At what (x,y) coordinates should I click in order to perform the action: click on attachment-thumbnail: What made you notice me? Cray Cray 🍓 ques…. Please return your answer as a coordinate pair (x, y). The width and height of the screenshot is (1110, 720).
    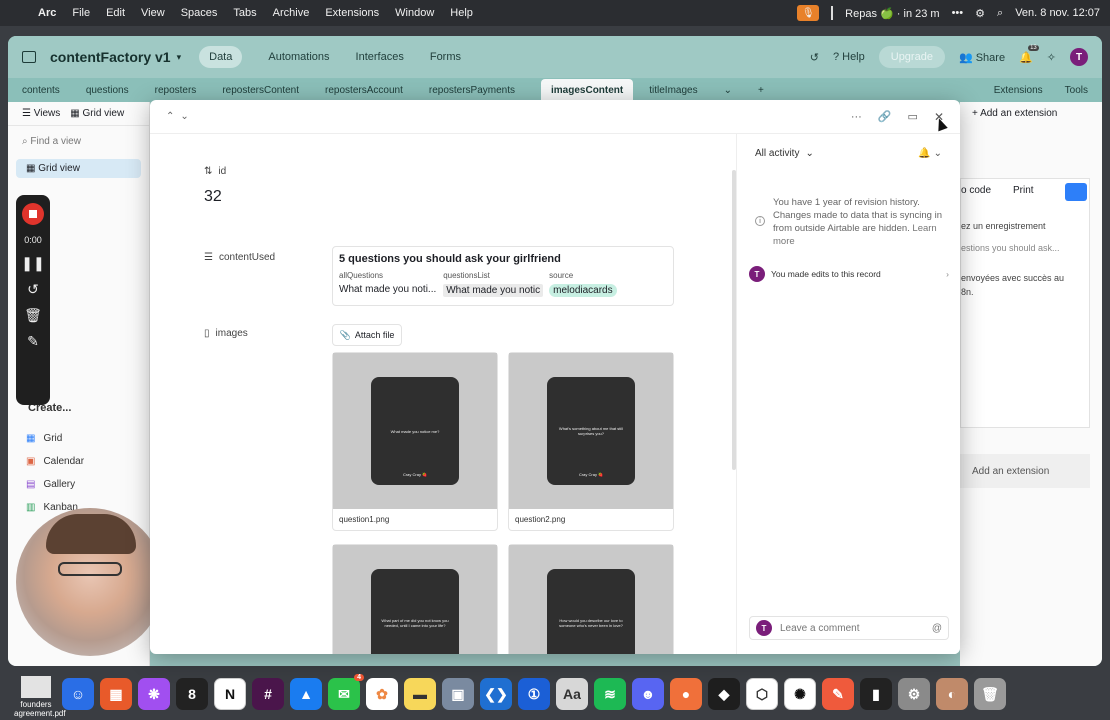
    Looking at the image, I should click on (415, 441).